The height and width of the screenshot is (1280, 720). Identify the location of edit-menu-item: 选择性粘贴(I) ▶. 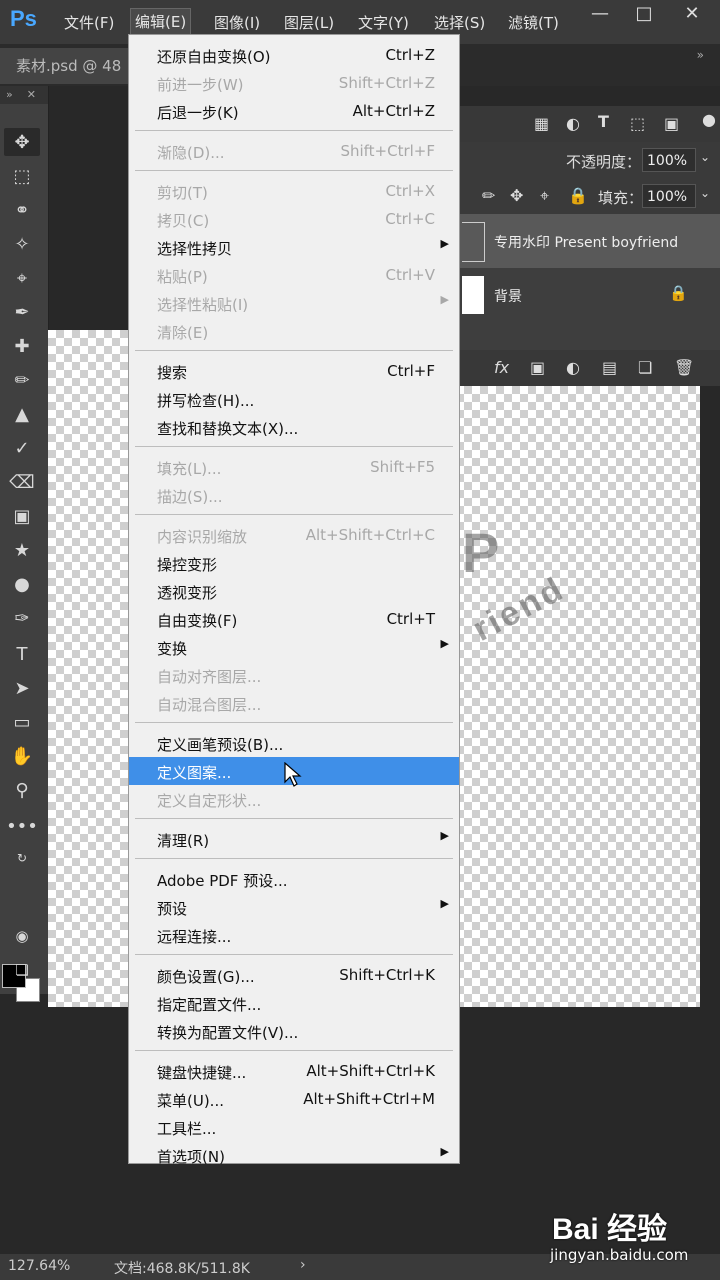
(294, 303).